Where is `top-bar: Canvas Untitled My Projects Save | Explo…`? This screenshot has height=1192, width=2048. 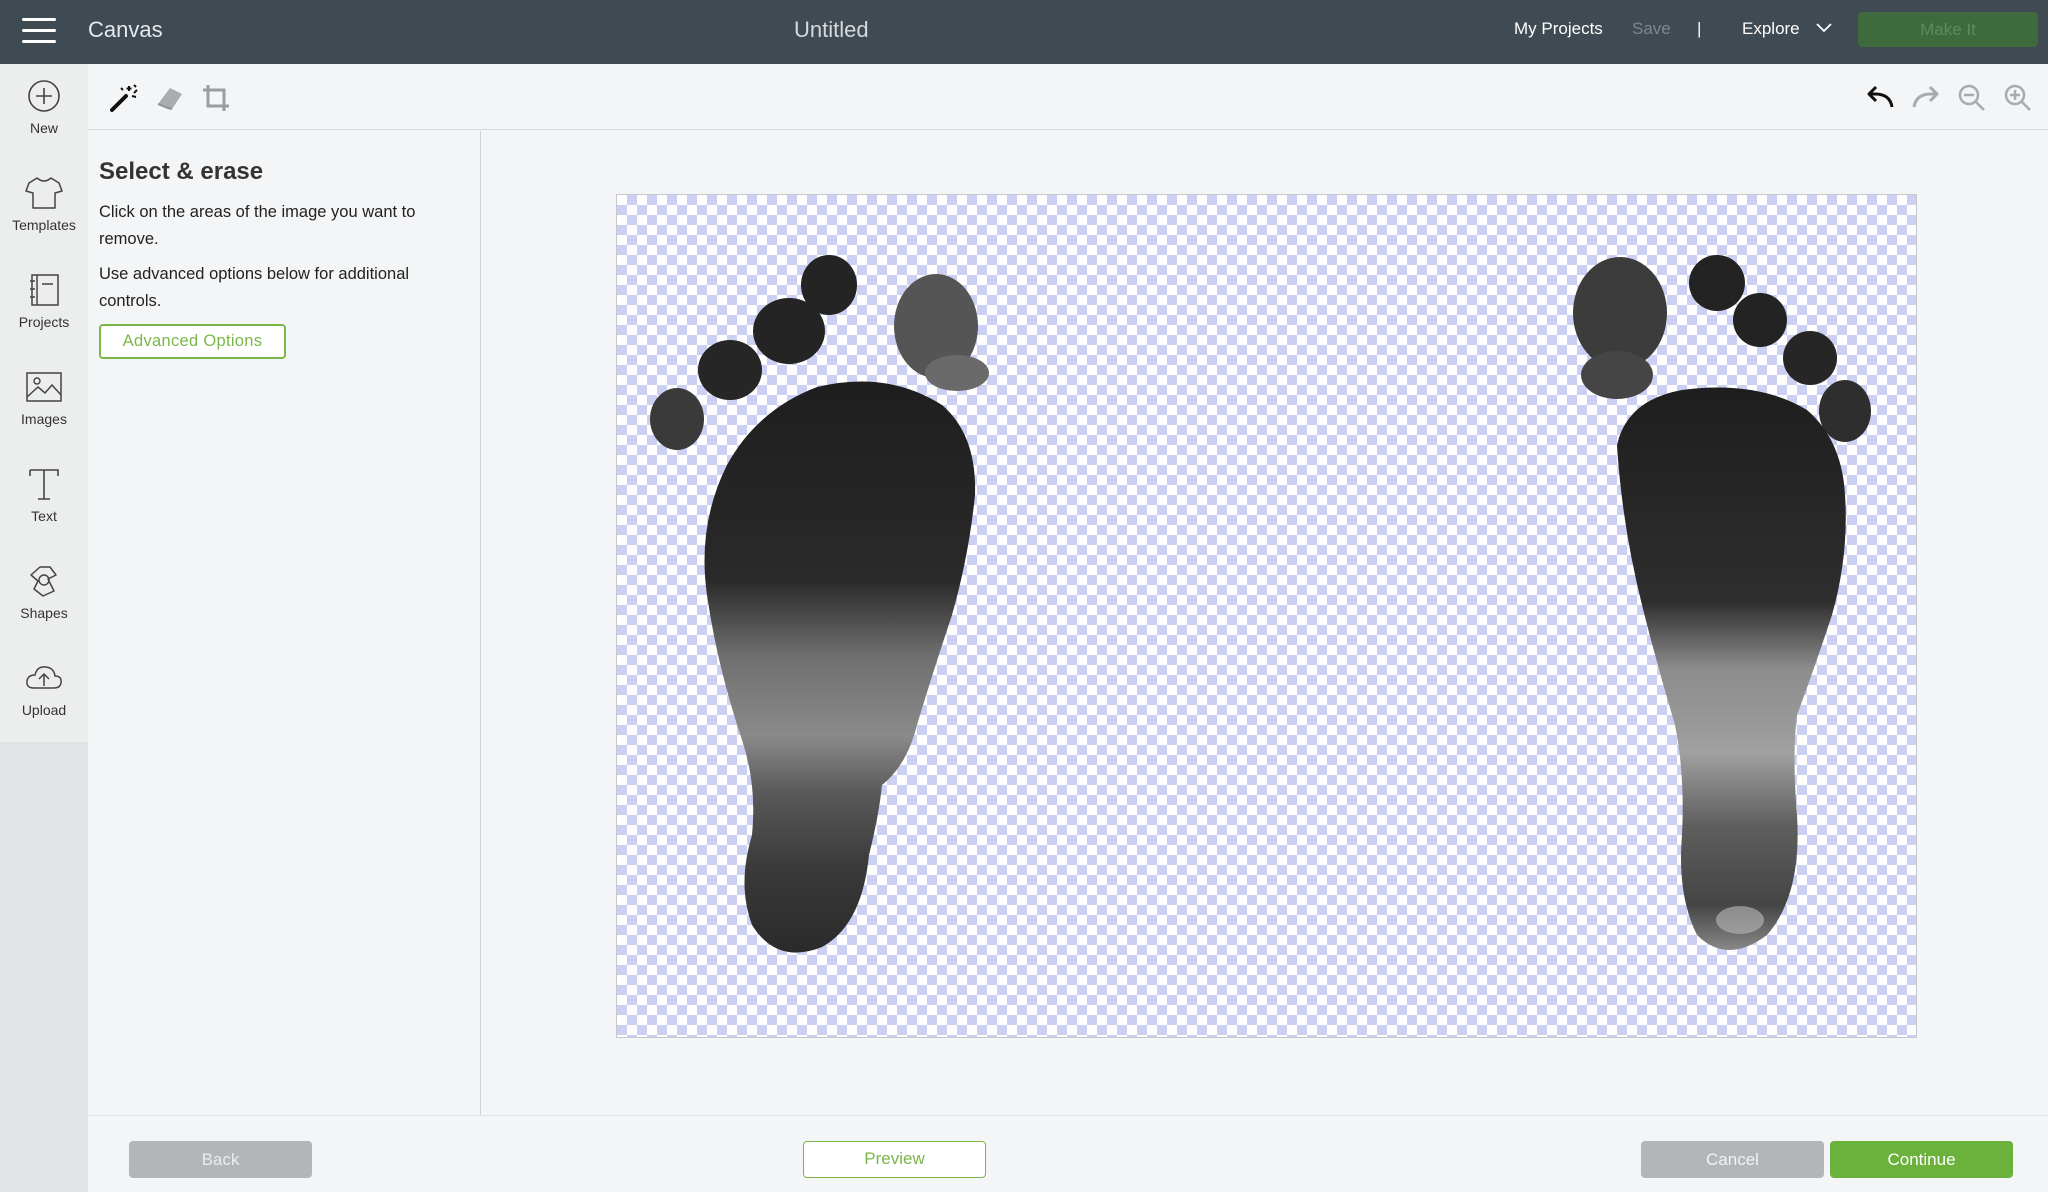 top-bar: Canvas Untitled My Projects Save | Explo… is located at coordinates (1024, 32).